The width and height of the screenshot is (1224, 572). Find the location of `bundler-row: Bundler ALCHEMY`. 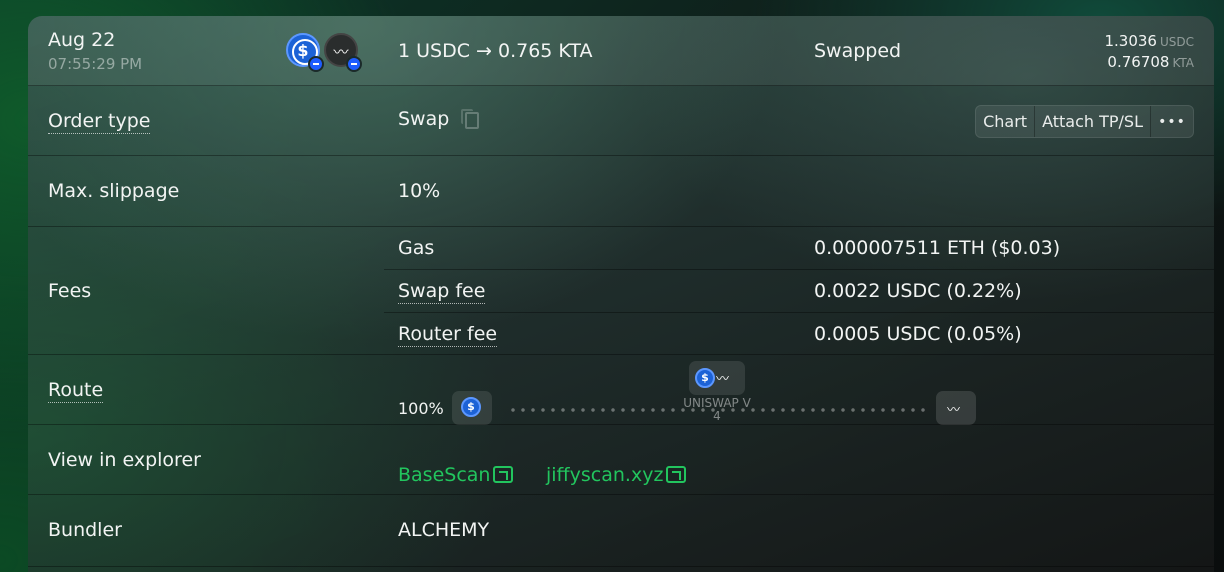

bundler-row: Bundler ALCHEMY is located at coordinates (621, 531).